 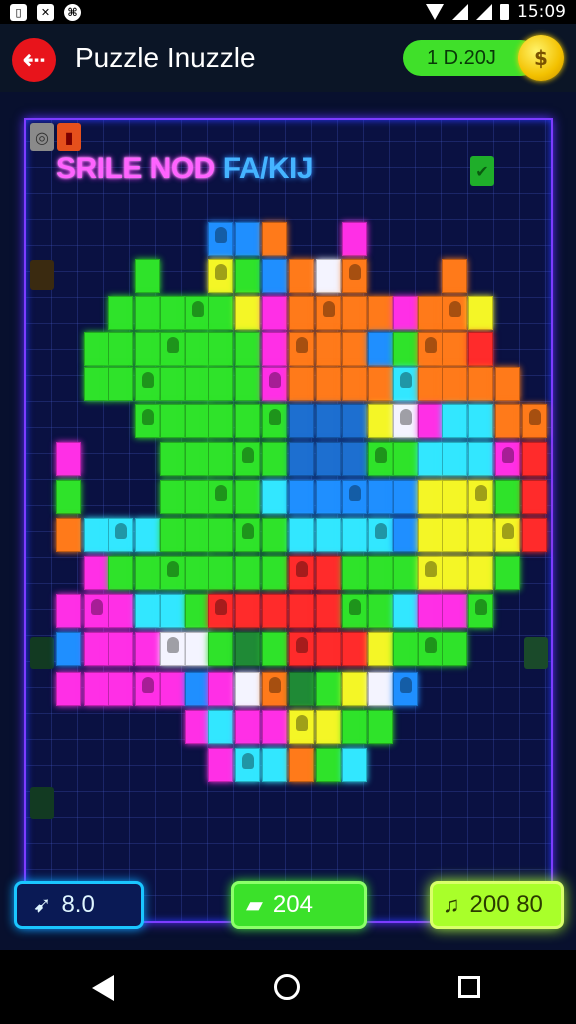 I want to click on settings-tile-icon: ◎, so click(x=42, y=137).